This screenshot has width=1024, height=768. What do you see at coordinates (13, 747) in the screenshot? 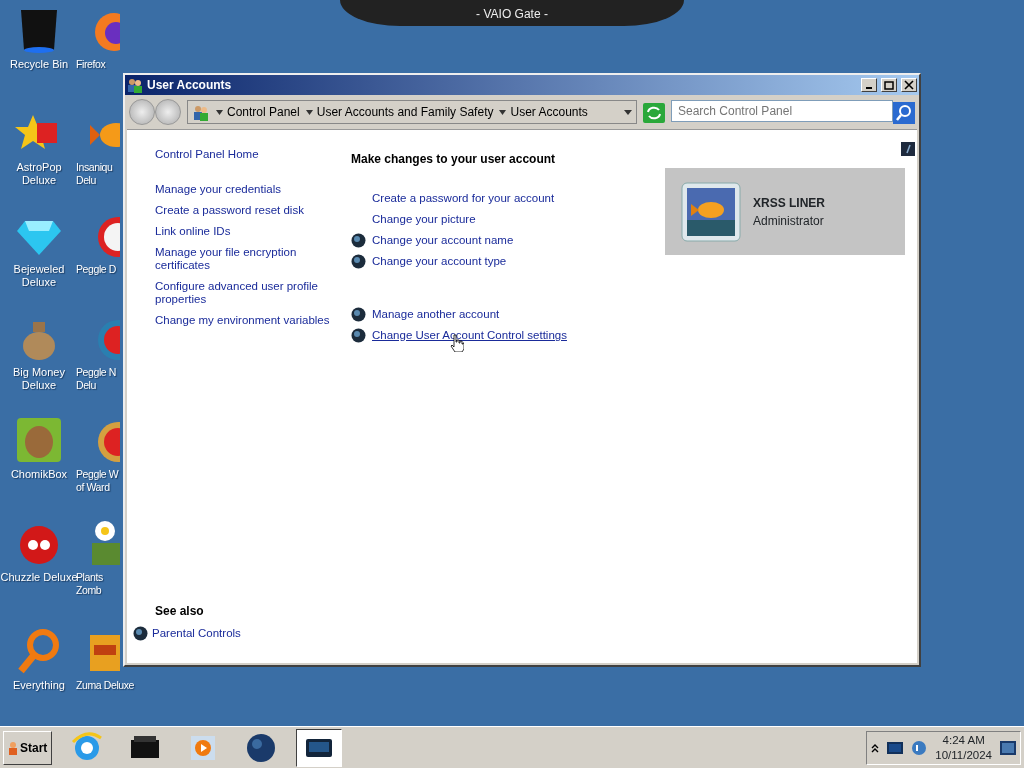
I see `person-icon` at bounding box center [13, 747].